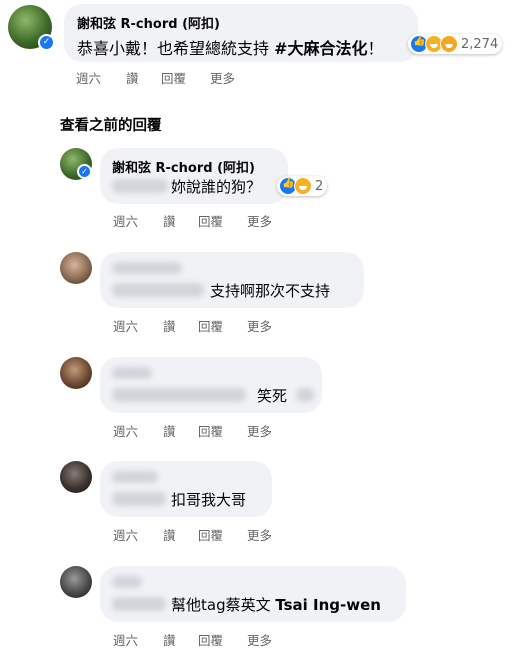 The width and height of the screenshot is (519, 655). I want to click on tagged-user-link: Tsai Ing-wen, so click(328, 605).